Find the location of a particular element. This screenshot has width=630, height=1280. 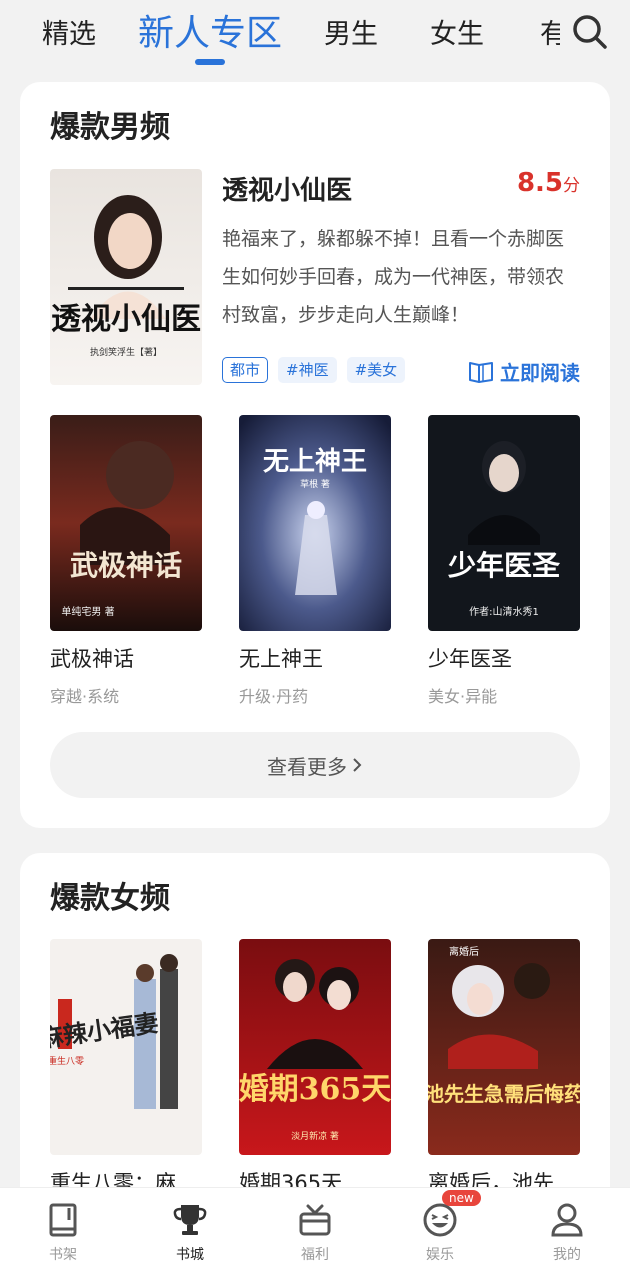

cover-title: 少年医圣 is located at coordinates (504, 565).